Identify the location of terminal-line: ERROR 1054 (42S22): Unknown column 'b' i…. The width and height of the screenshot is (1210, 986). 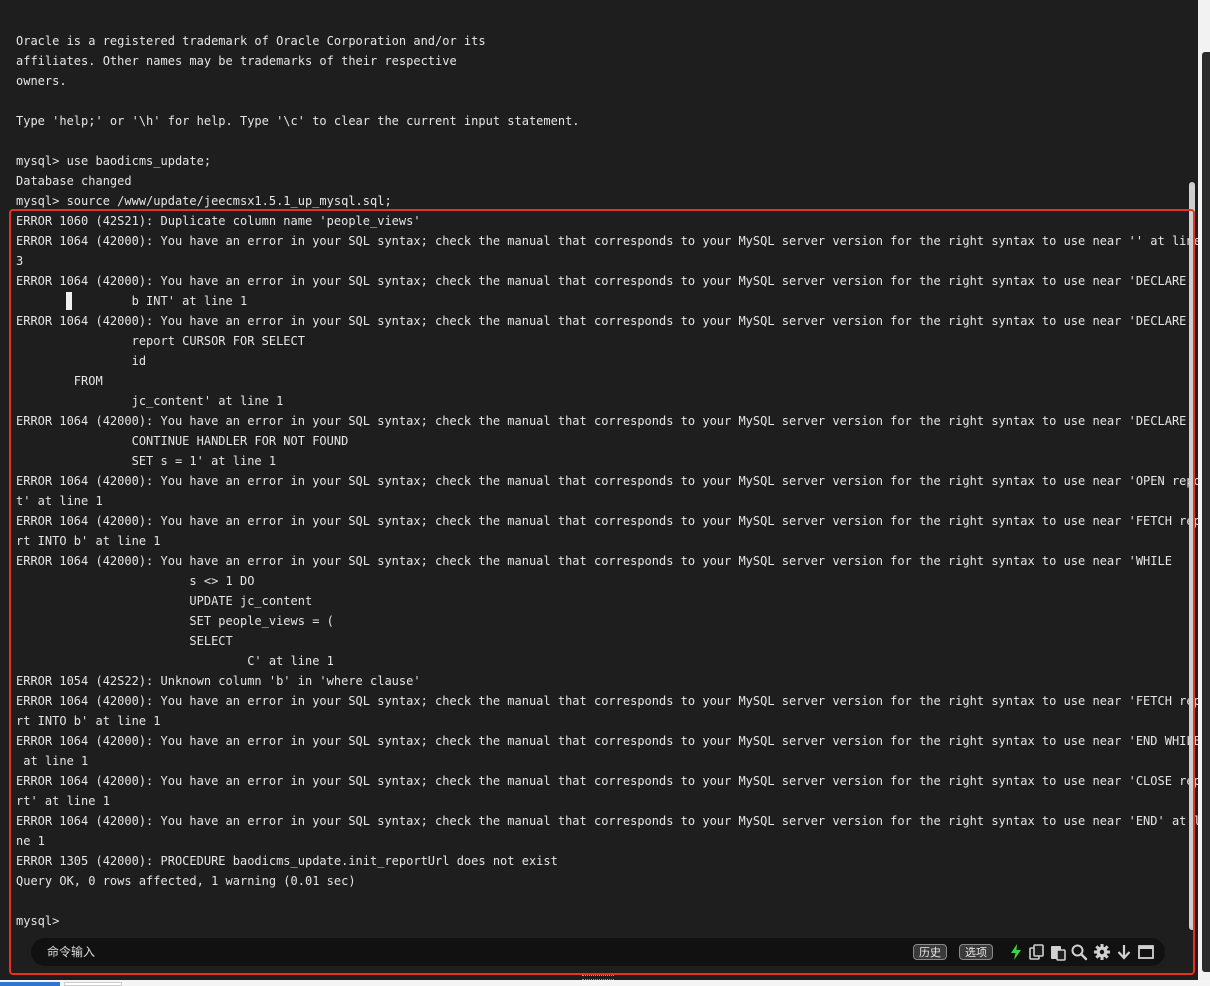
(218, 681).